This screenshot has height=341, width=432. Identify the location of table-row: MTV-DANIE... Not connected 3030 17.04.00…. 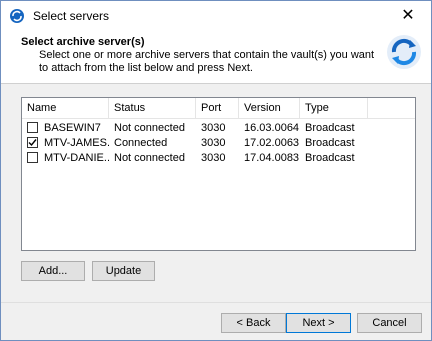
(218, 158).